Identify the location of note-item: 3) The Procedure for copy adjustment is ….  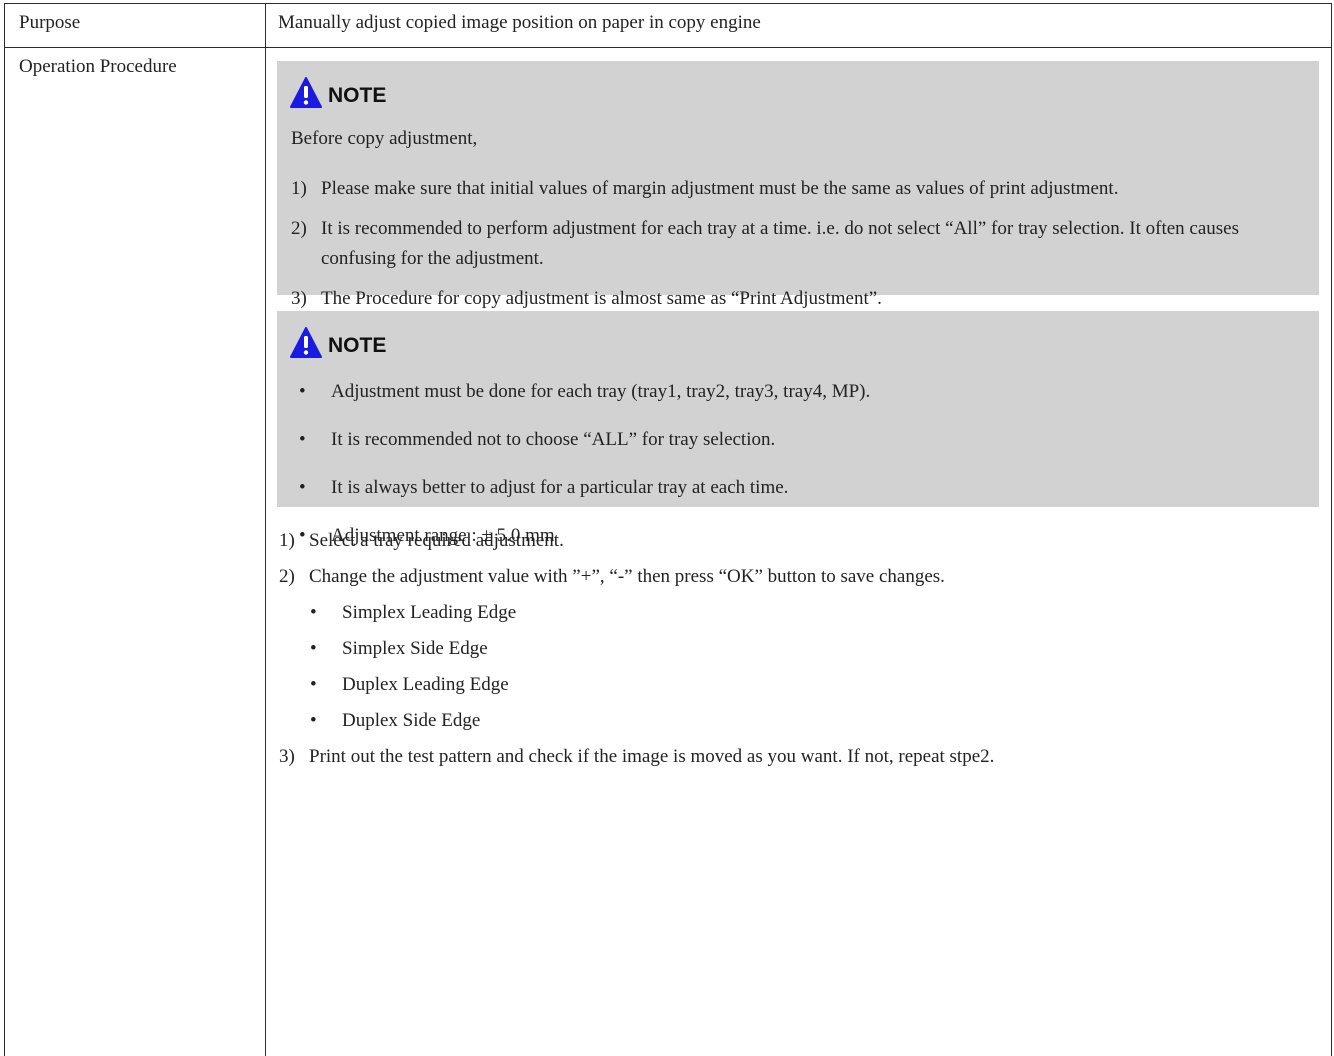
(798, 299).